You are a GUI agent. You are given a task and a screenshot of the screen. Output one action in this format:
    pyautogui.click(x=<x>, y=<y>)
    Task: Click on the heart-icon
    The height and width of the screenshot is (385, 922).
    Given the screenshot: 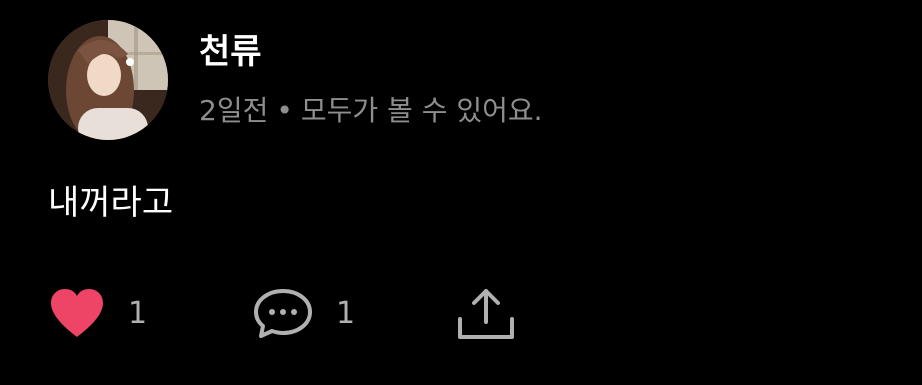 What is the action you would take?
    pyautogui.click(x=77, y=313)
    